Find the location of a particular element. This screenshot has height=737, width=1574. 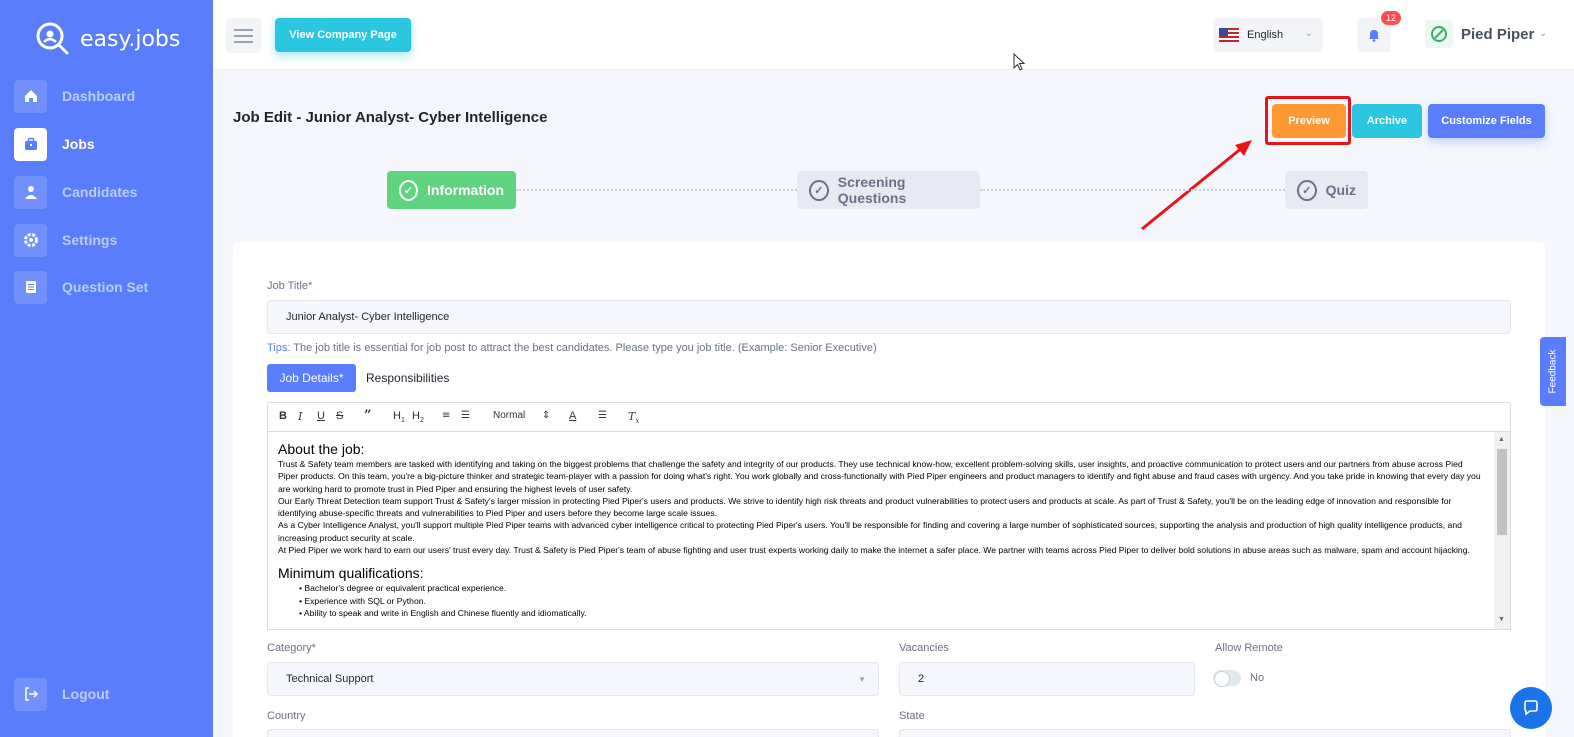

strike-button: S is located at coordinates (339, 416).